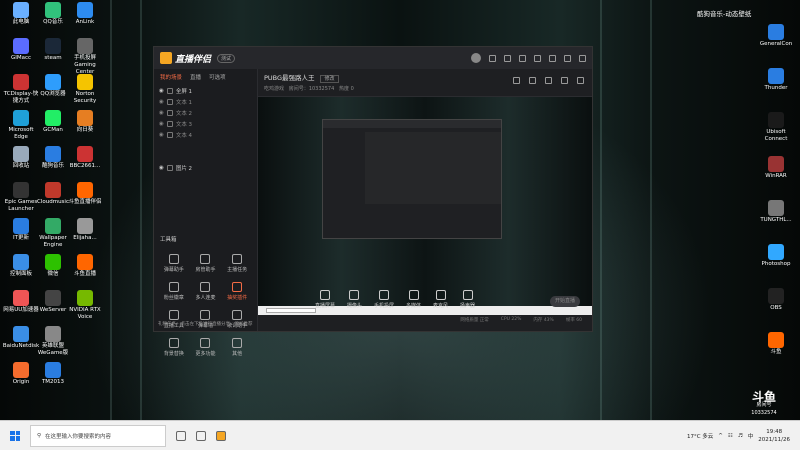  What do you see at coordinates (325, 299) in the screenshot?
I see `control-button: 直播屏幕` at bounding box center [325, 299].